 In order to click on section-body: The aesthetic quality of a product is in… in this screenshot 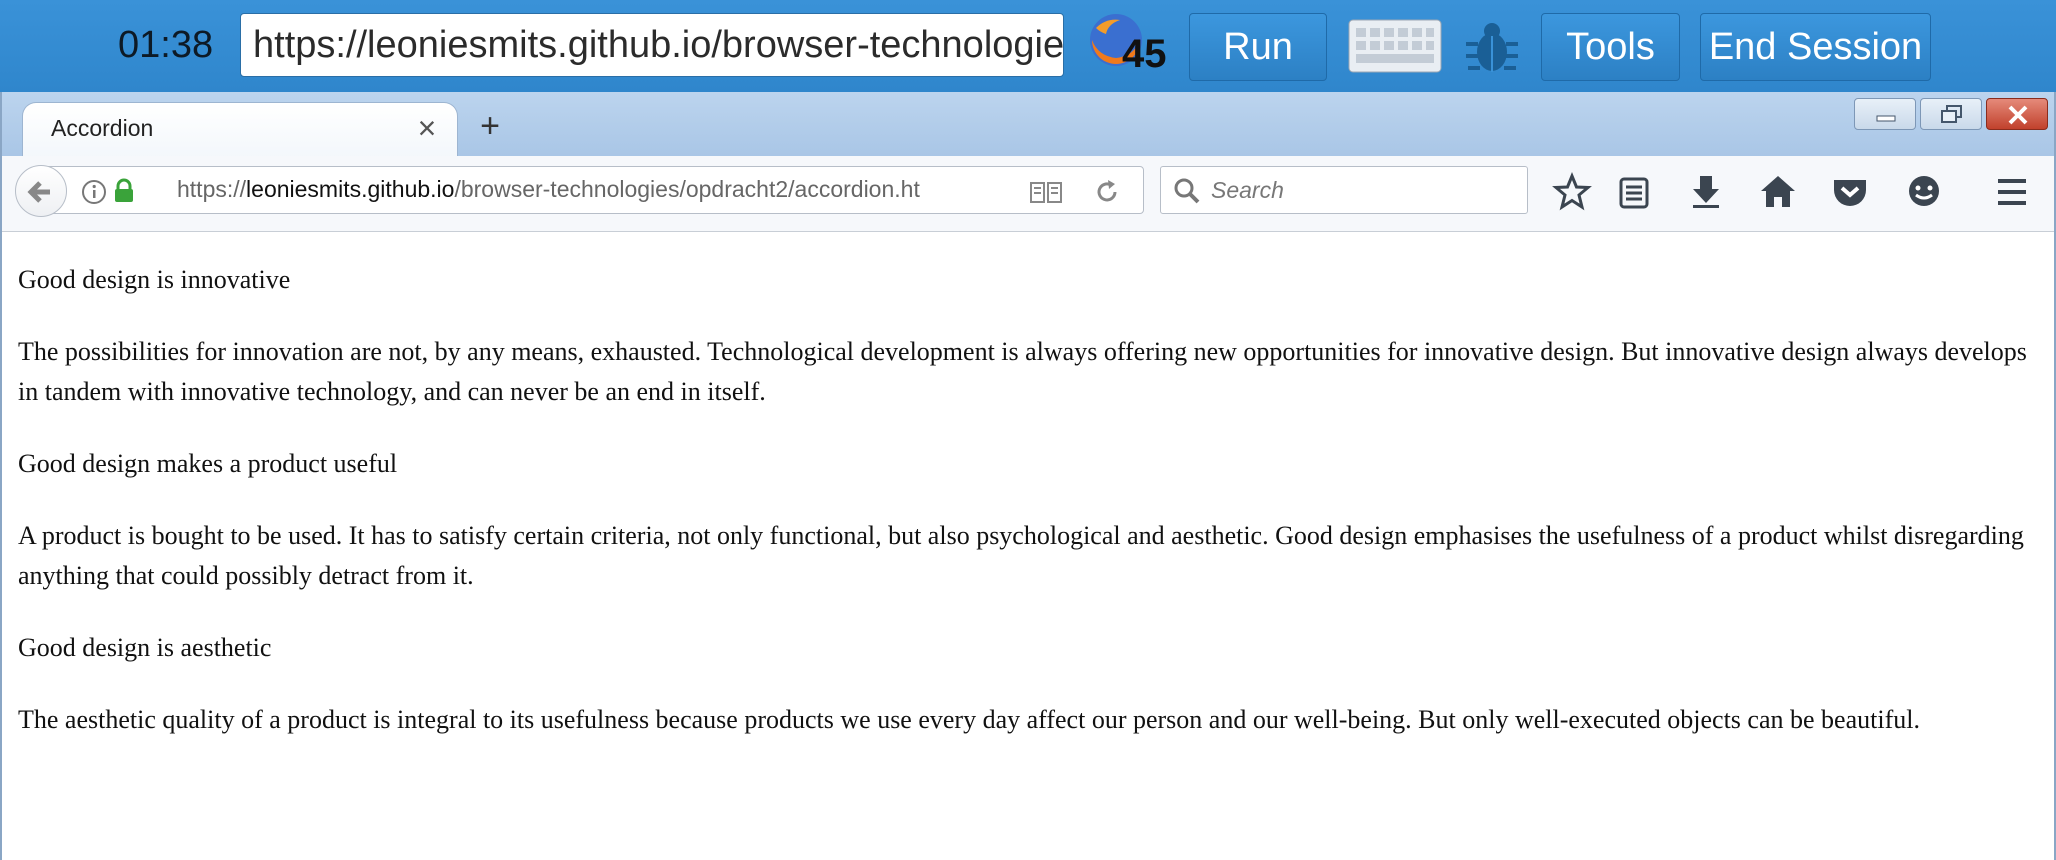, I will do `click(969, 719)`.